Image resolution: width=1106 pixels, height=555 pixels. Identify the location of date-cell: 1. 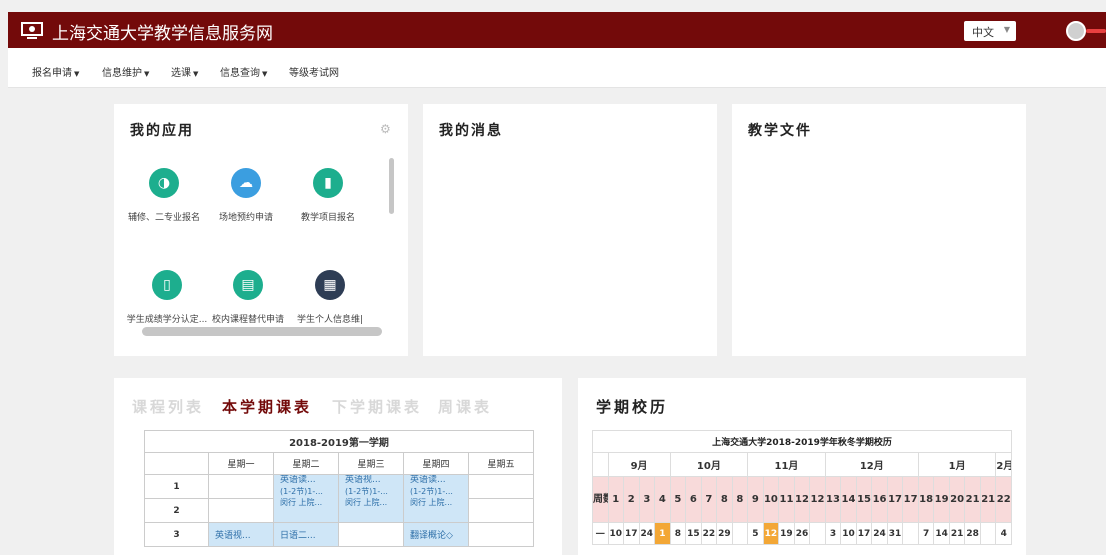
(662, 533).